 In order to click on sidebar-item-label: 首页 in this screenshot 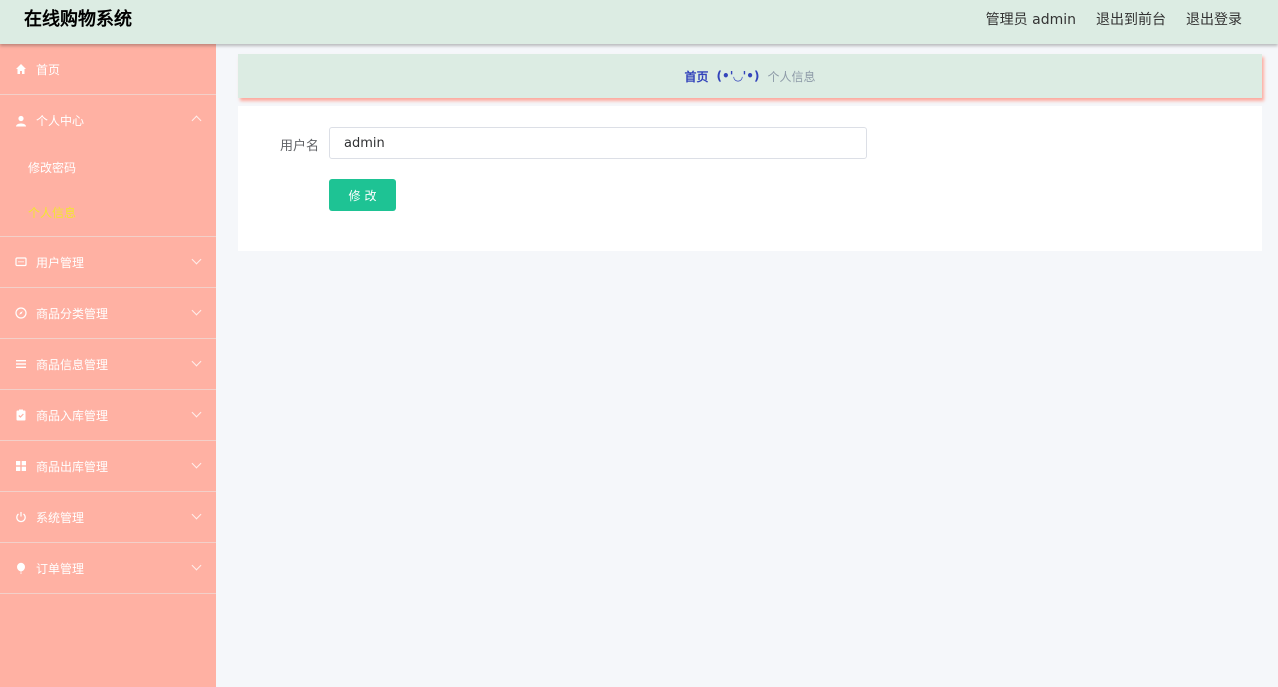, I will do `click(48, 69)`.